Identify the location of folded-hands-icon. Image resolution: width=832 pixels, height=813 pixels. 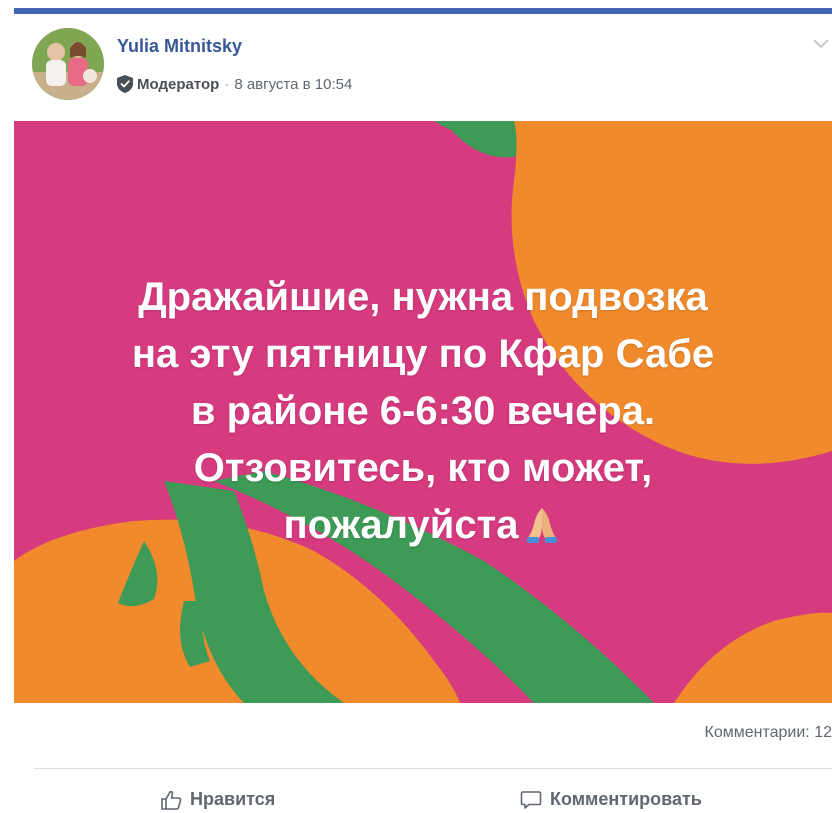
(542, 523).